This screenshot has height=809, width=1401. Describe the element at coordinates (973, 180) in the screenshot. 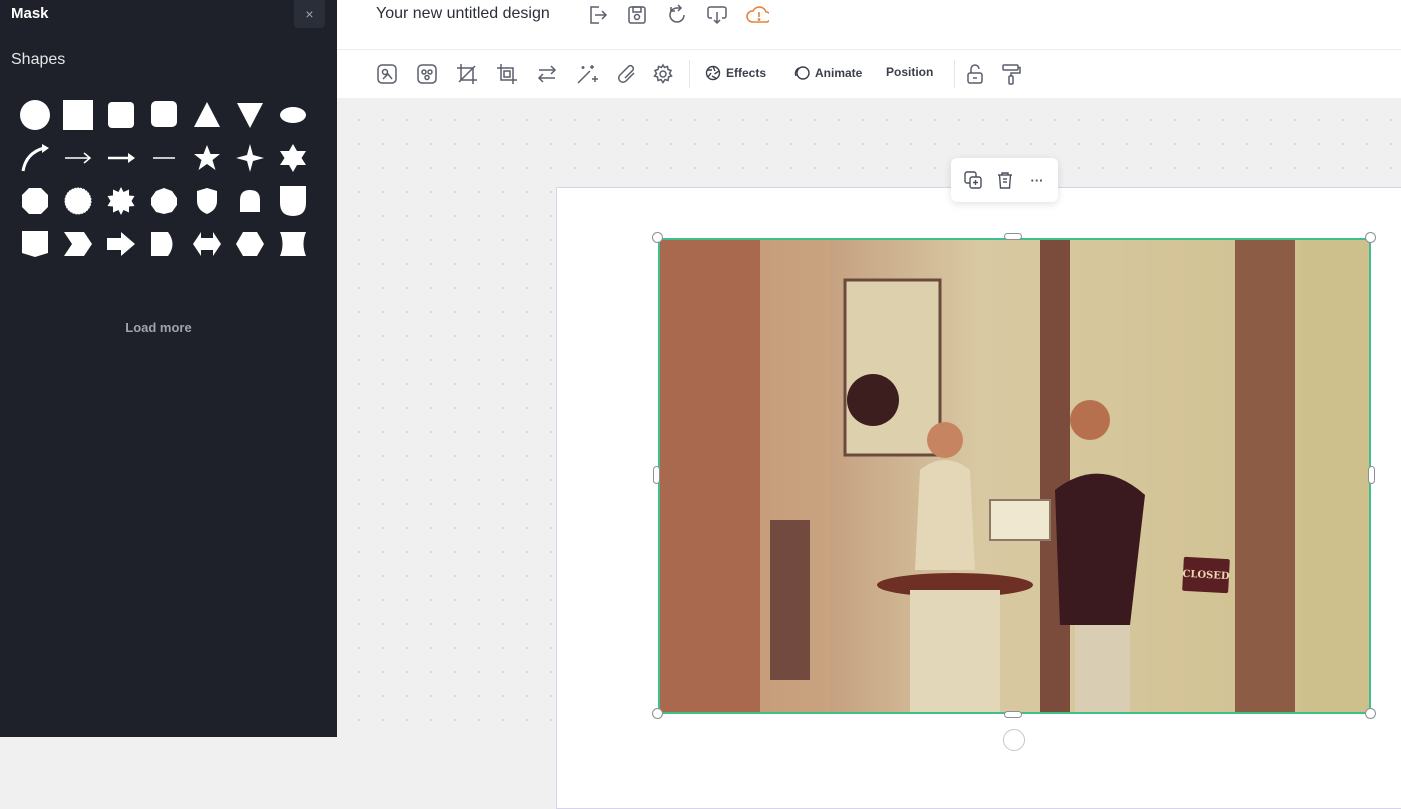

I see `duplicate-icon` at that location.